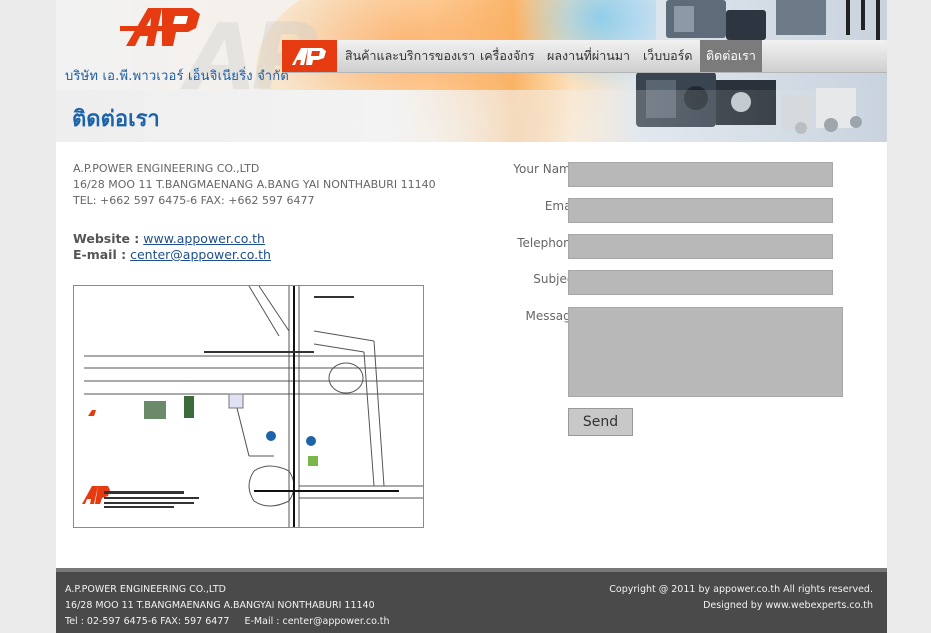  Describe the element at coordinates (700, 210) in the screenshot. I see `email-input` at that location.